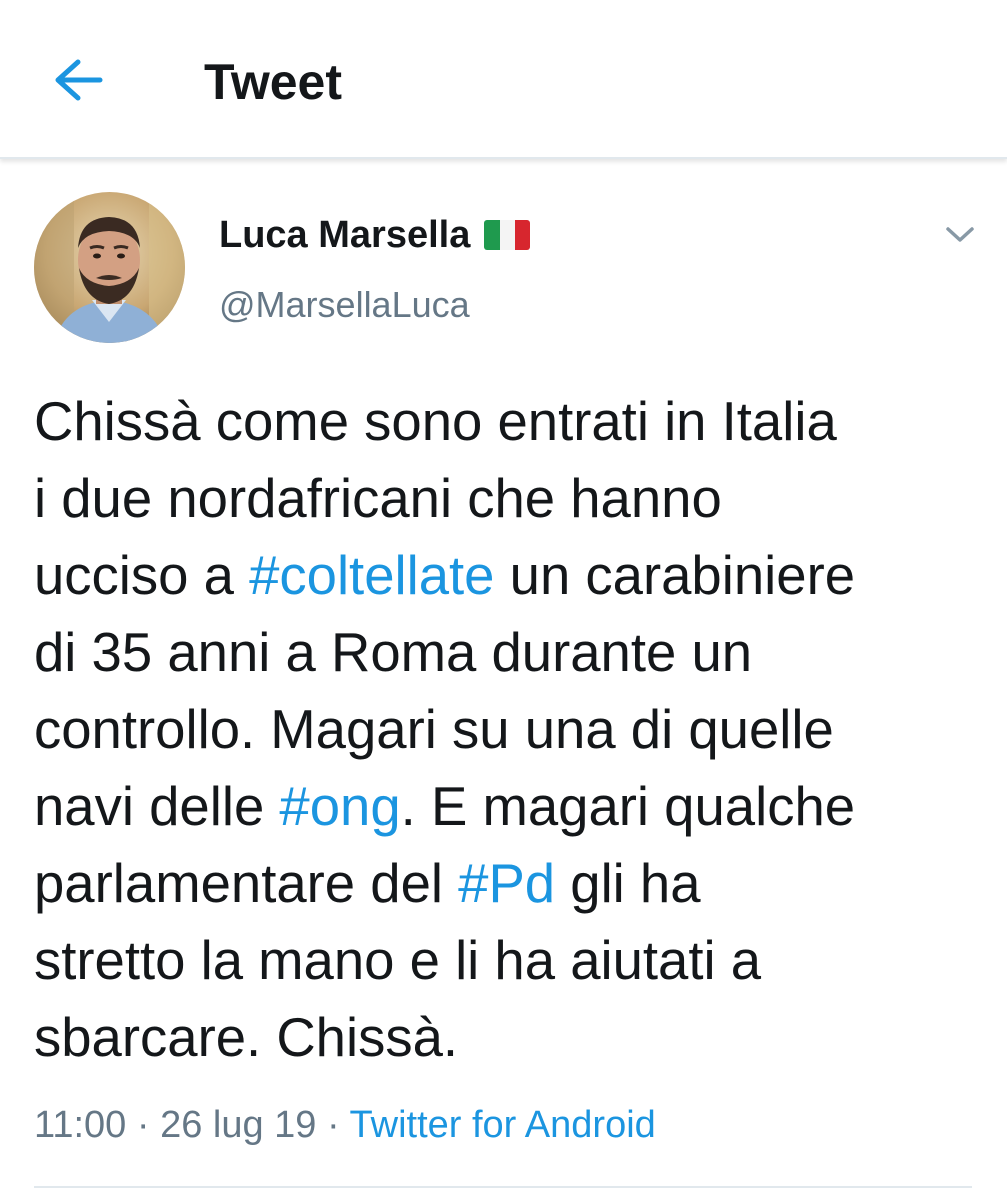 This screenshot has height=1200, width=1007. Describe the element at coordinates (509, 1037) in the screenshot. I see `tweet-text-line: sbarcare. Chissà.` at that location.